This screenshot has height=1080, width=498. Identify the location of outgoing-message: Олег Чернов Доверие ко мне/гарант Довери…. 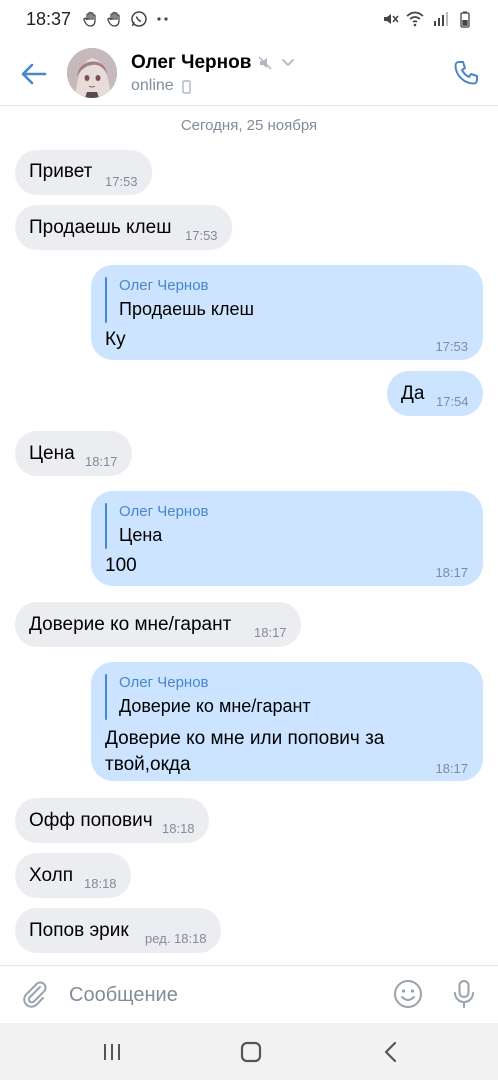
(287, 721).